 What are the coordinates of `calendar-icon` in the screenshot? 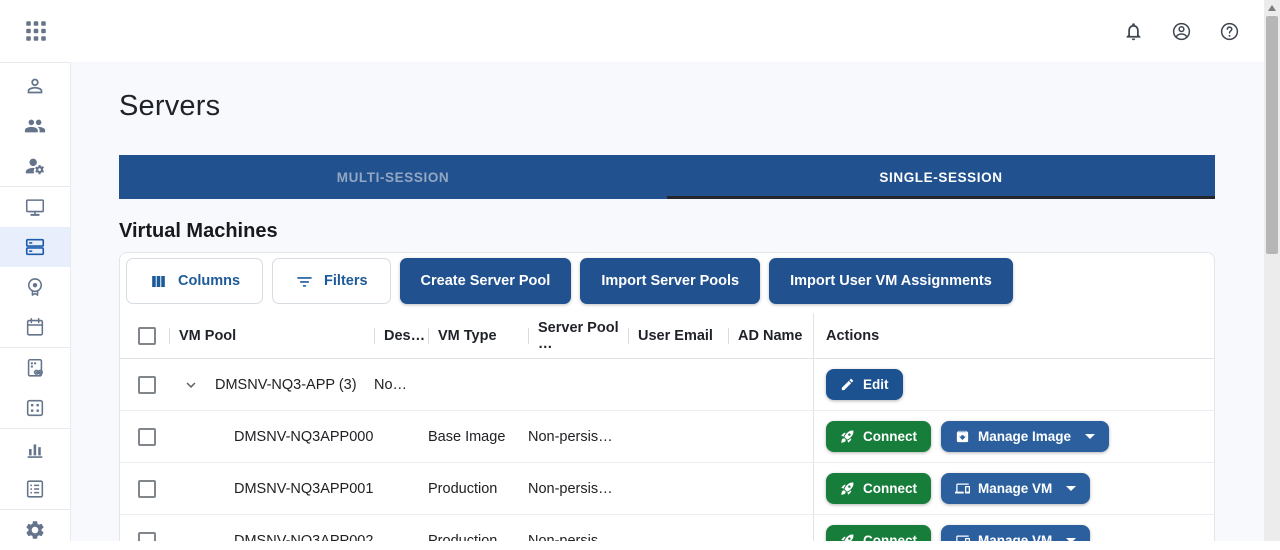 It's located at (35, 327).